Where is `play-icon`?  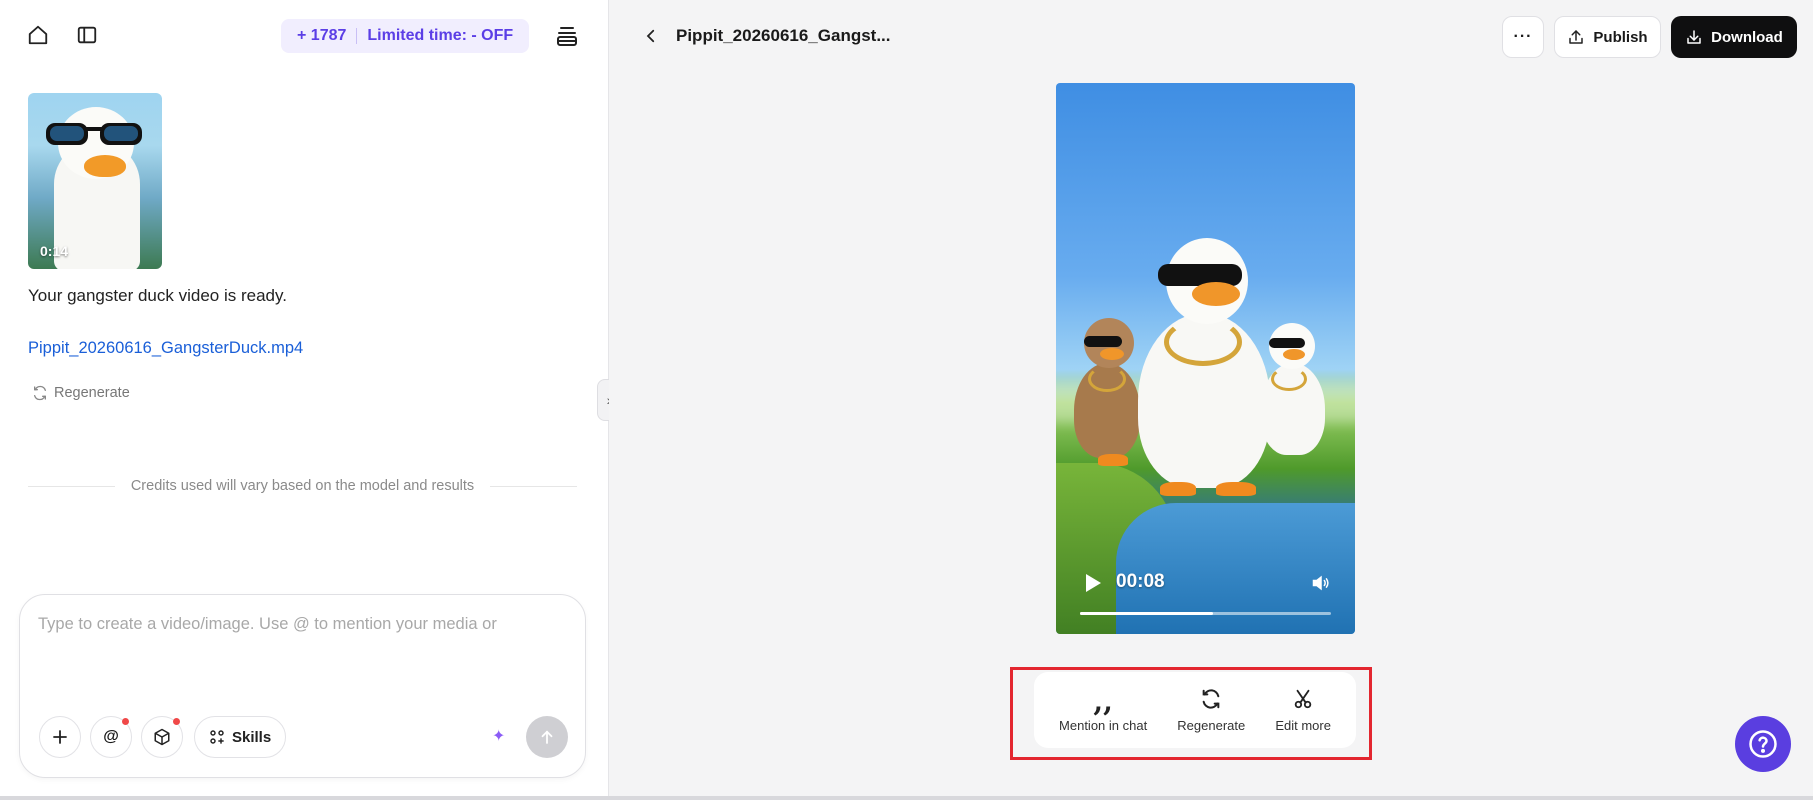
play-icon is located at coordinates (1093, 583).